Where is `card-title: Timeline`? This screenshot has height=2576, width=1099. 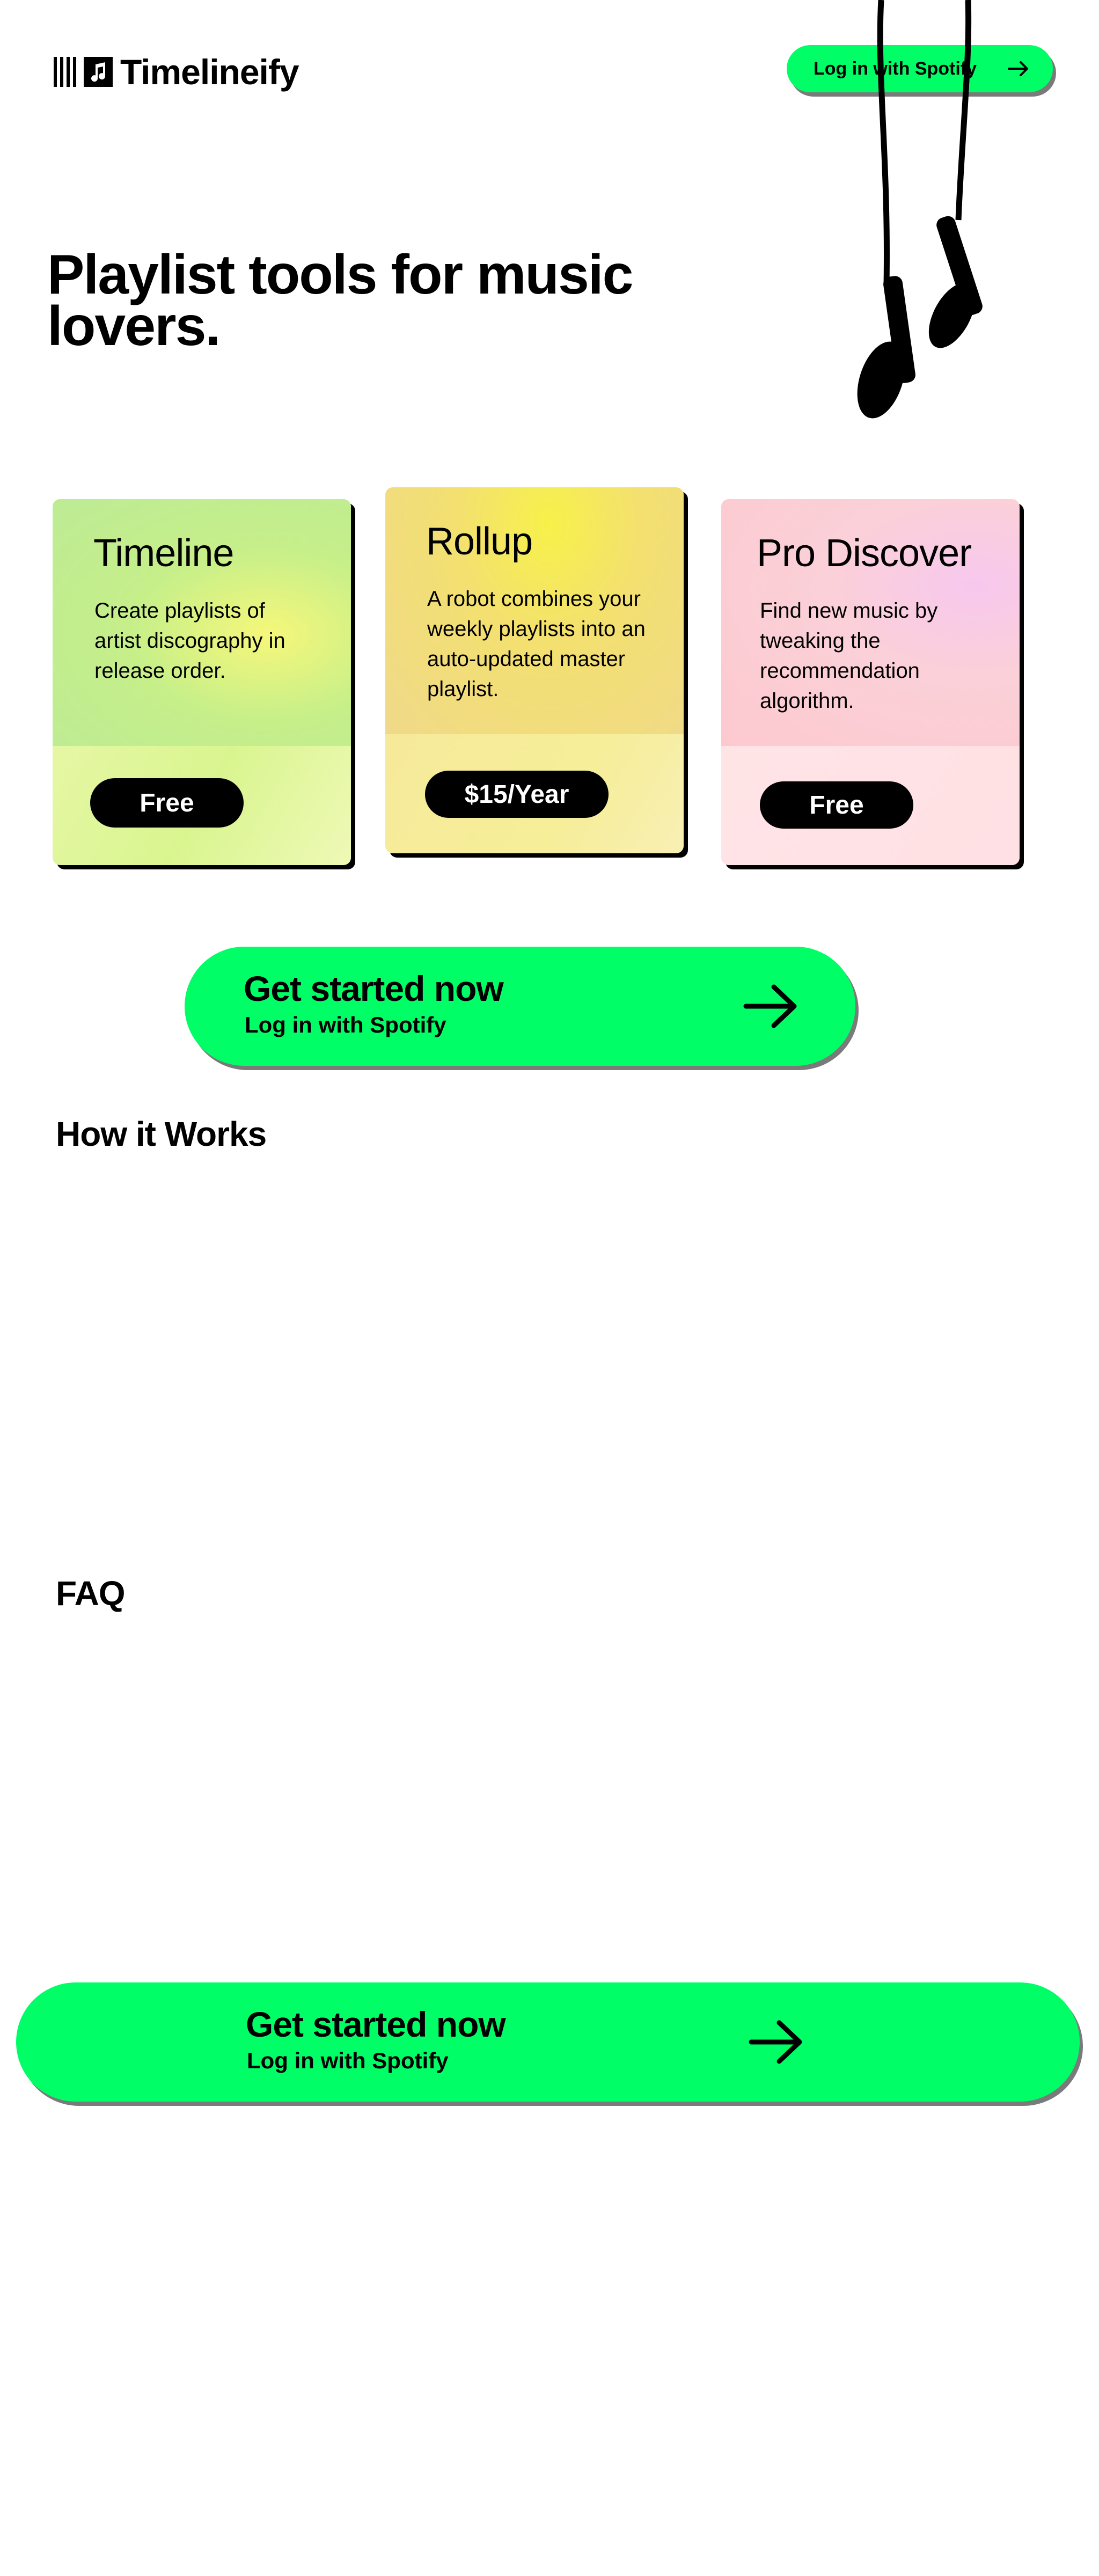 card-title: Timeline is located at coordinates (164, 553).